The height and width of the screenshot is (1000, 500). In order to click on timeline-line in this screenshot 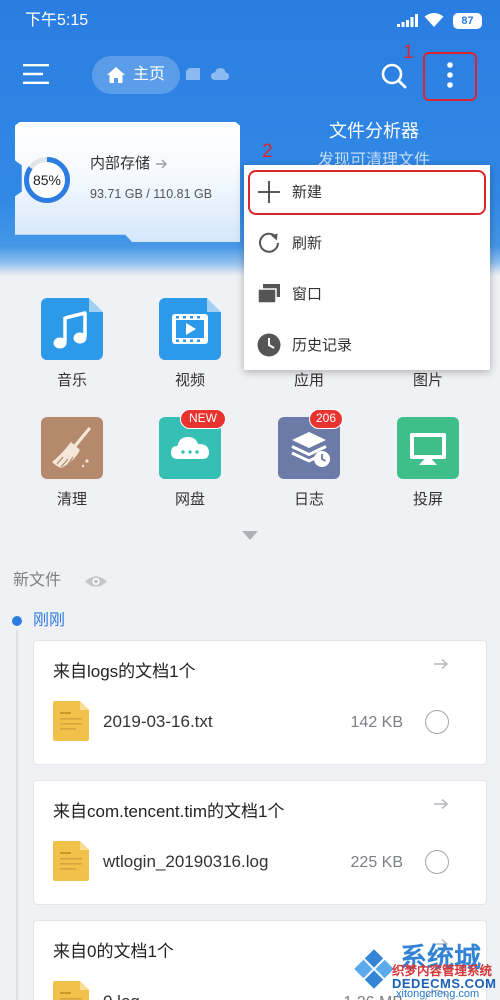, I will do `click(17, 815)`.